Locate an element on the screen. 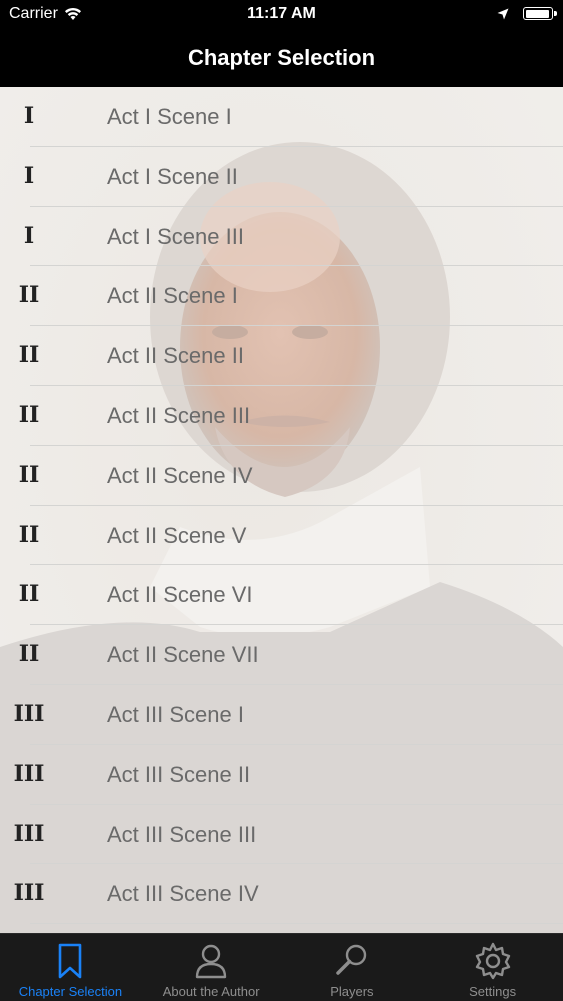 This screenshot has height=1001, width=563. scene-title: Act III Scene IV is located at coordinates (183, 894).